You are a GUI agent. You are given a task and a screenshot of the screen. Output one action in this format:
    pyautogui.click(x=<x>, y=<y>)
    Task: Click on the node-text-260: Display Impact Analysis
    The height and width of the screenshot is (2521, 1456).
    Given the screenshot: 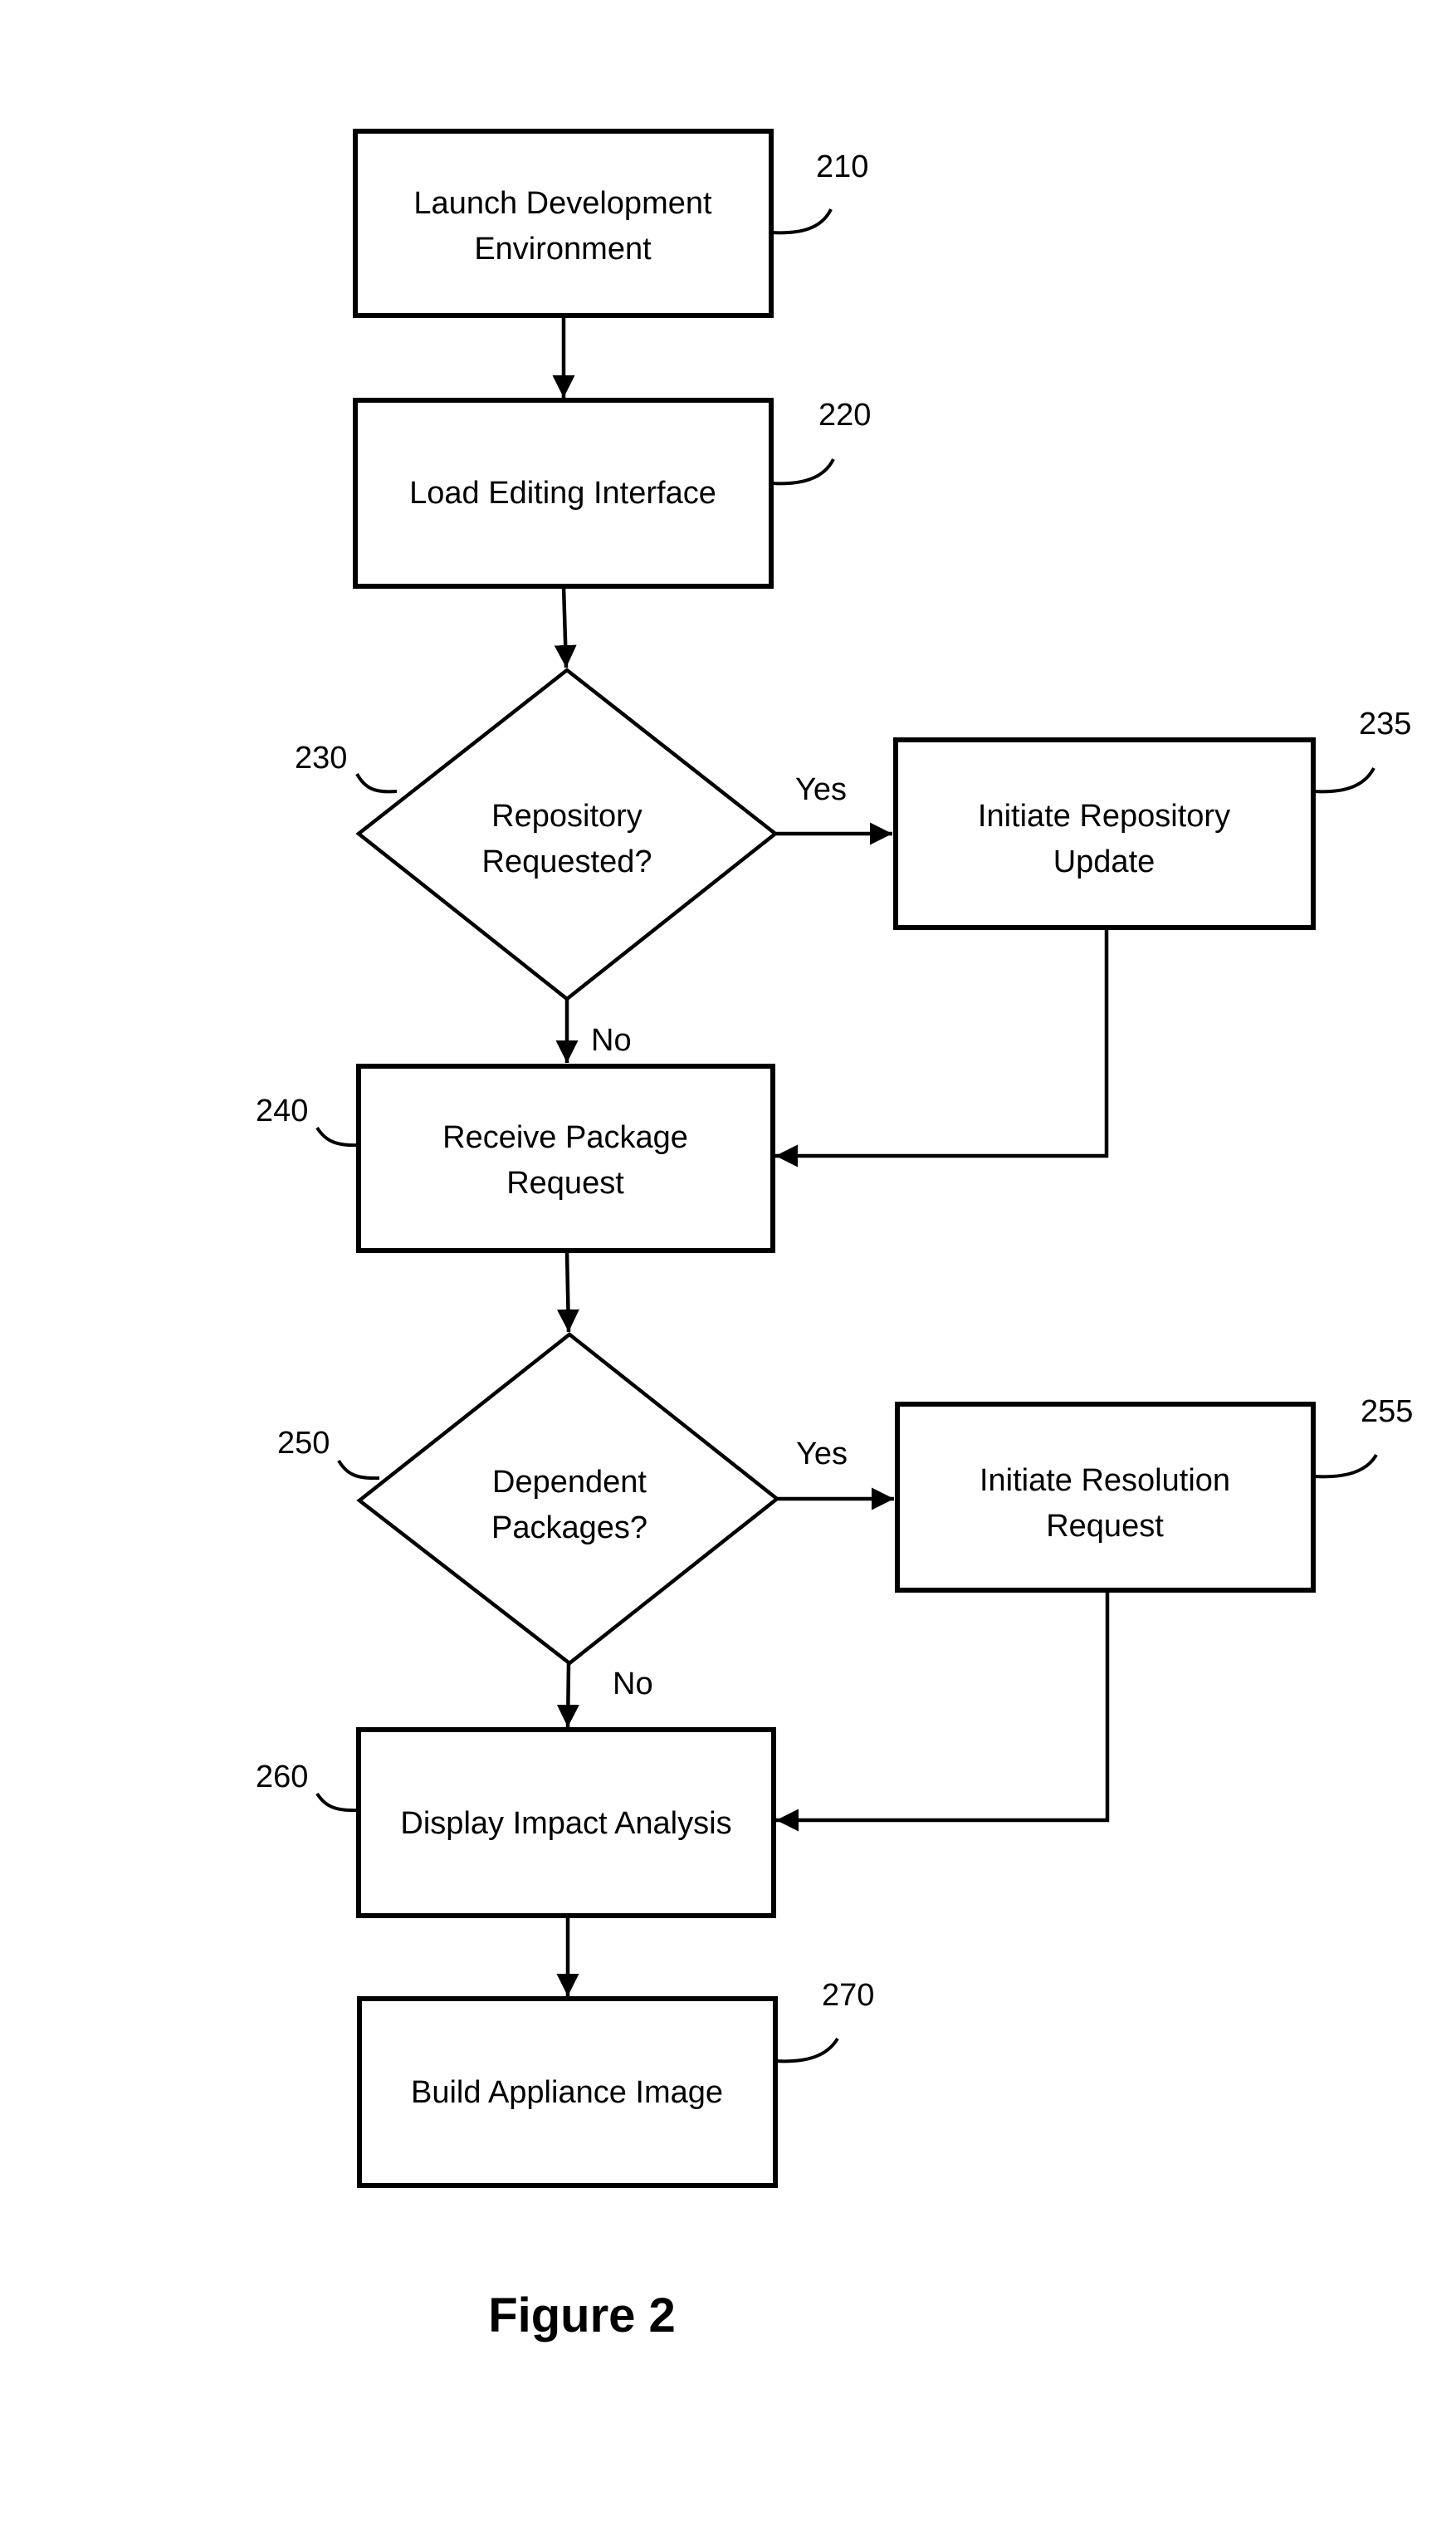 What is the action you would take?
    pyautogui.click(x=565, y=1823)
    